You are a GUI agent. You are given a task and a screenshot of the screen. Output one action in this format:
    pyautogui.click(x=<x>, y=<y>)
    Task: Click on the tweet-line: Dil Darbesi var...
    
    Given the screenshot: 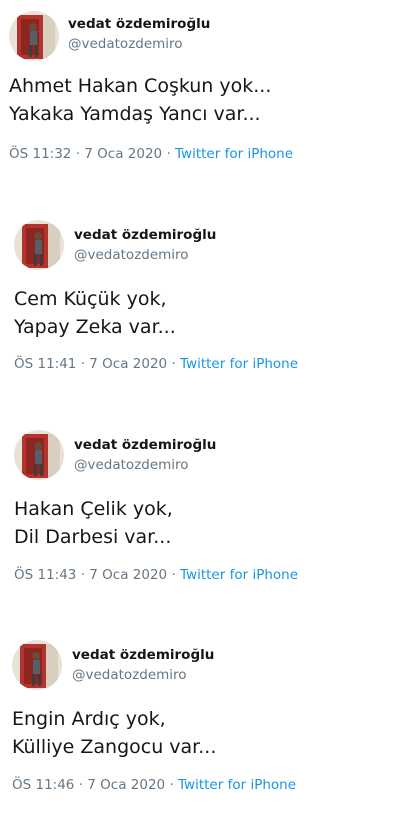 What is the action you would take?
    pyautogui.click(x=93, y=537)
    